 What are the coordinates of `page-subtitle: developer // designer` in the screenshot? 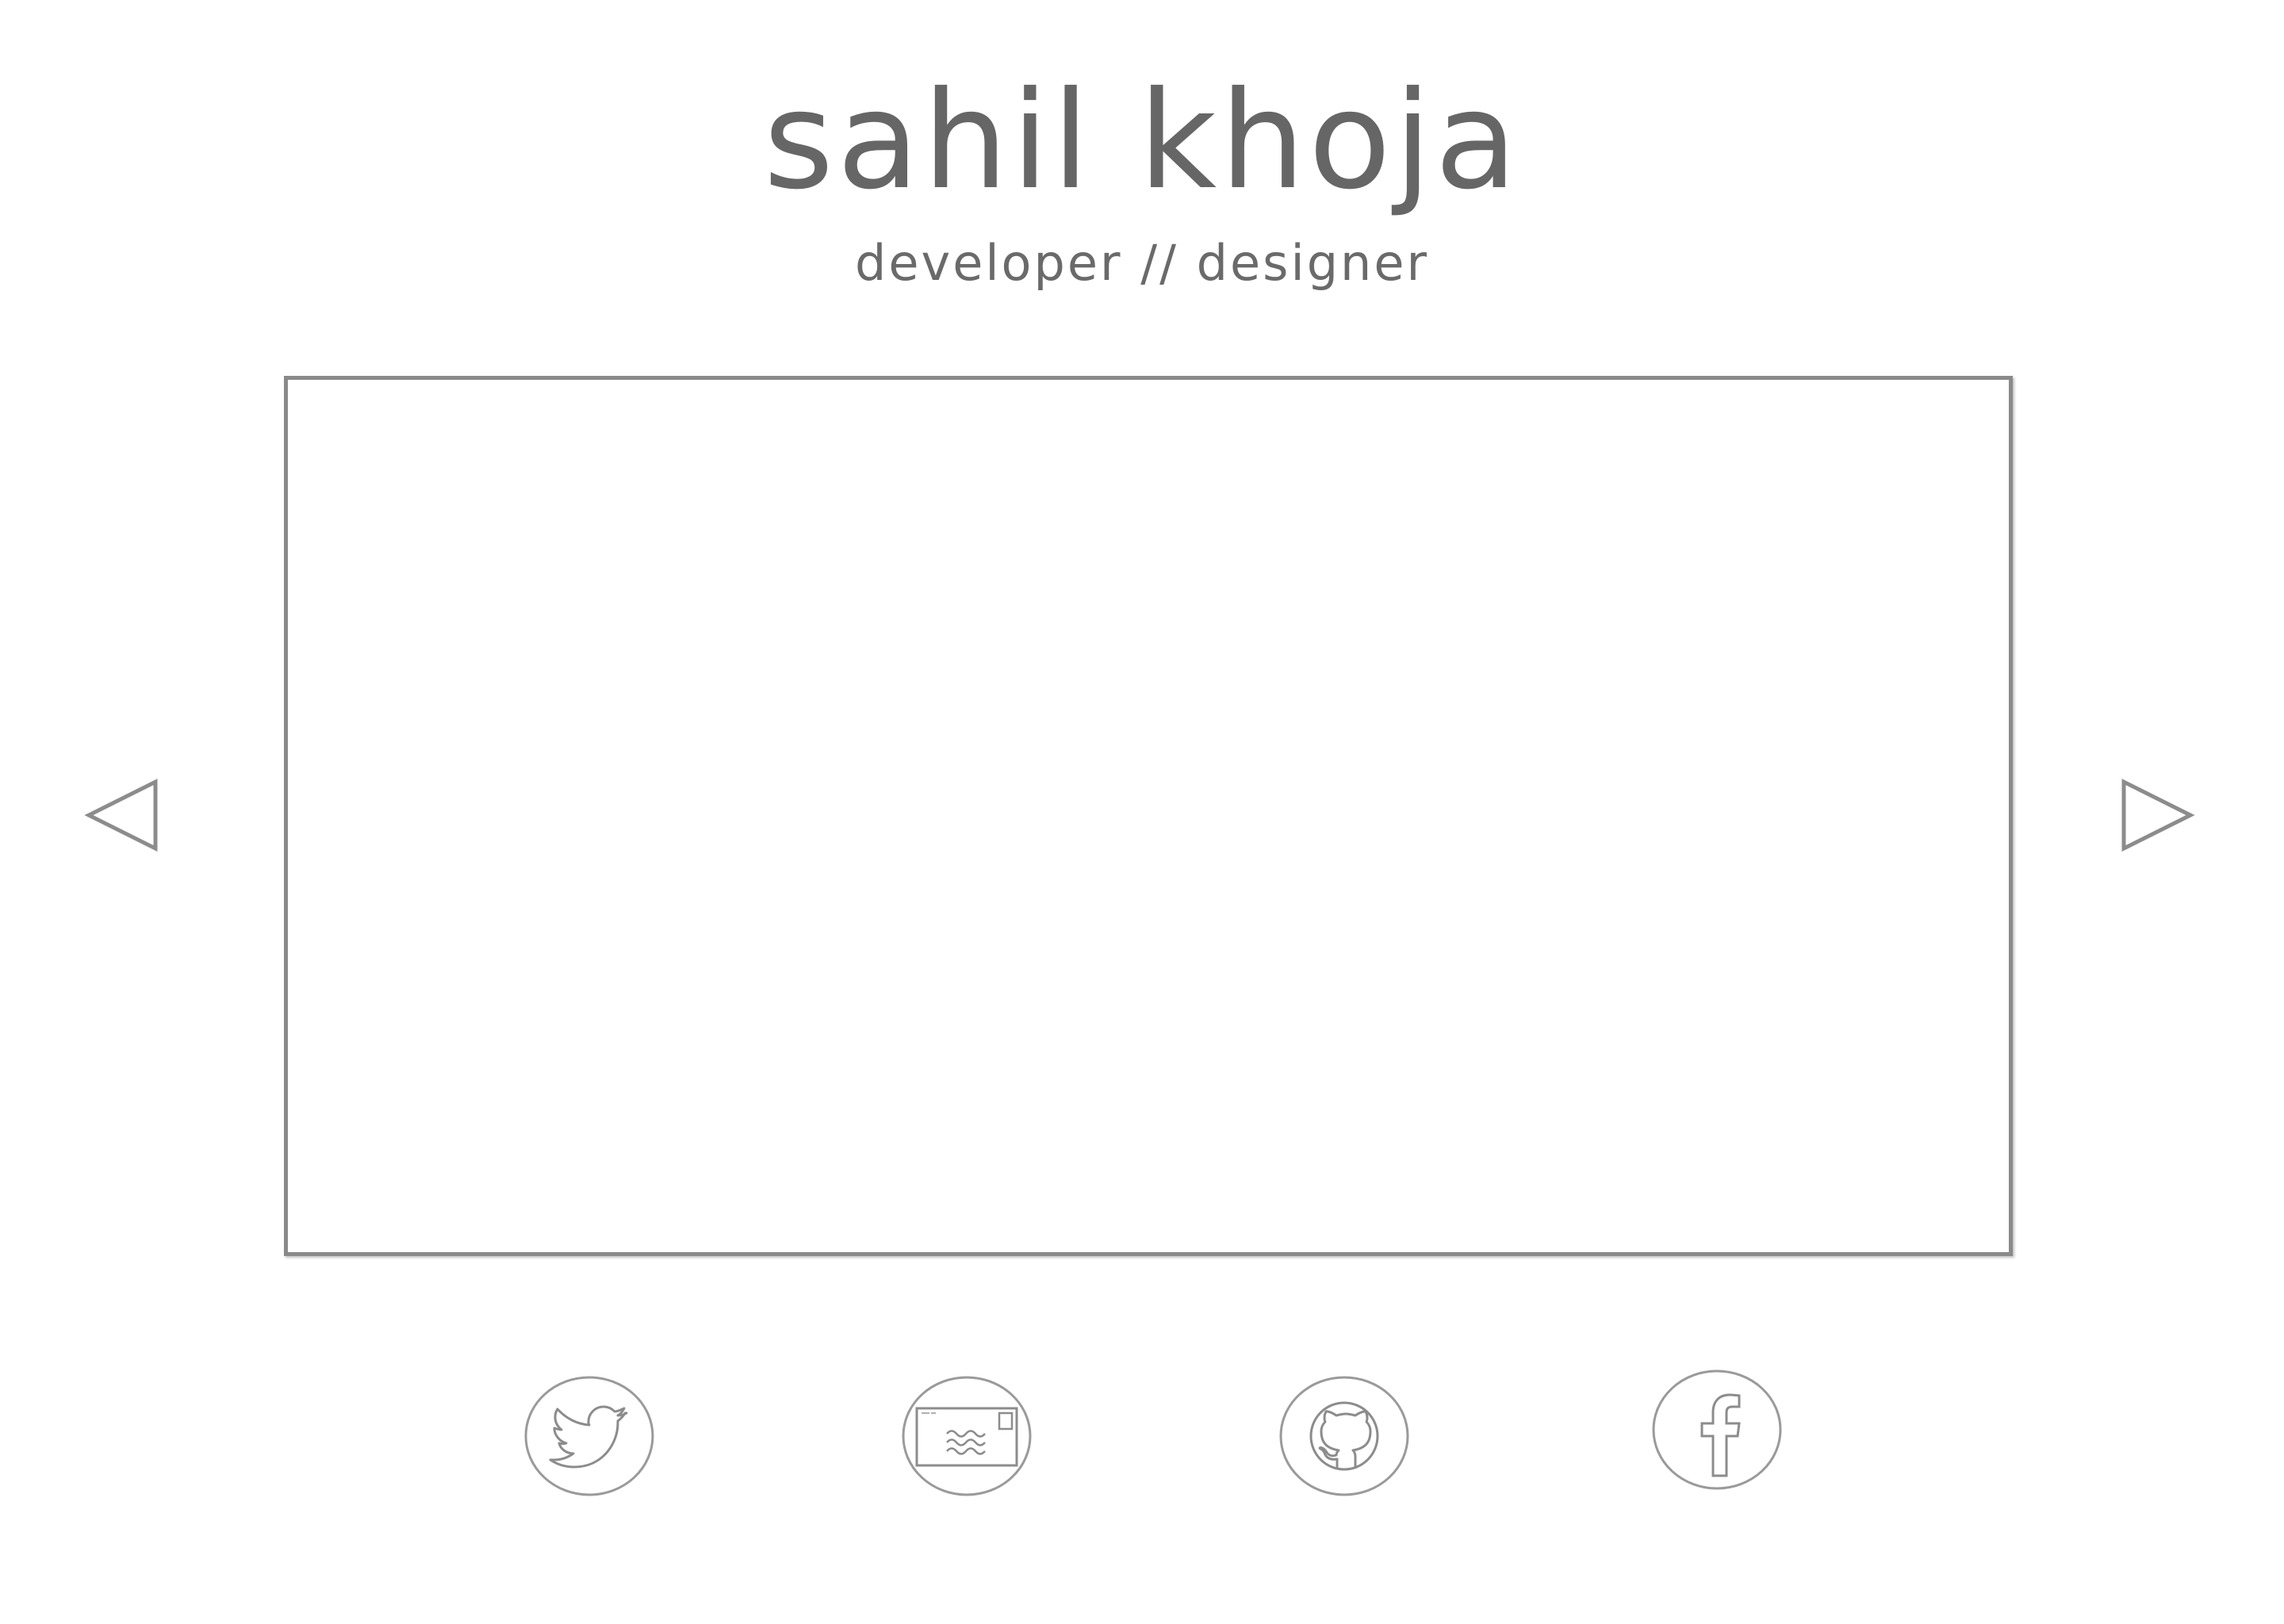 It's located at (1142, 263).